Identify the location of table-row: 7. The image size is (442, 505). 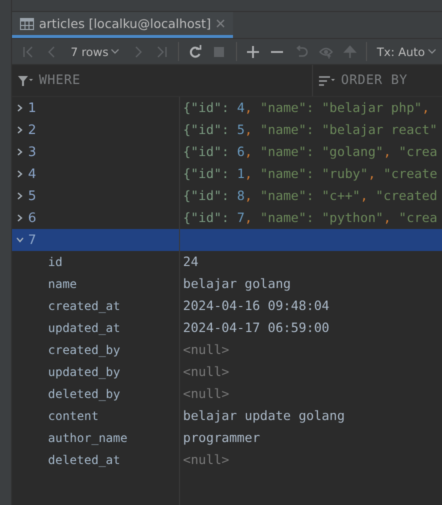
(227, 240).